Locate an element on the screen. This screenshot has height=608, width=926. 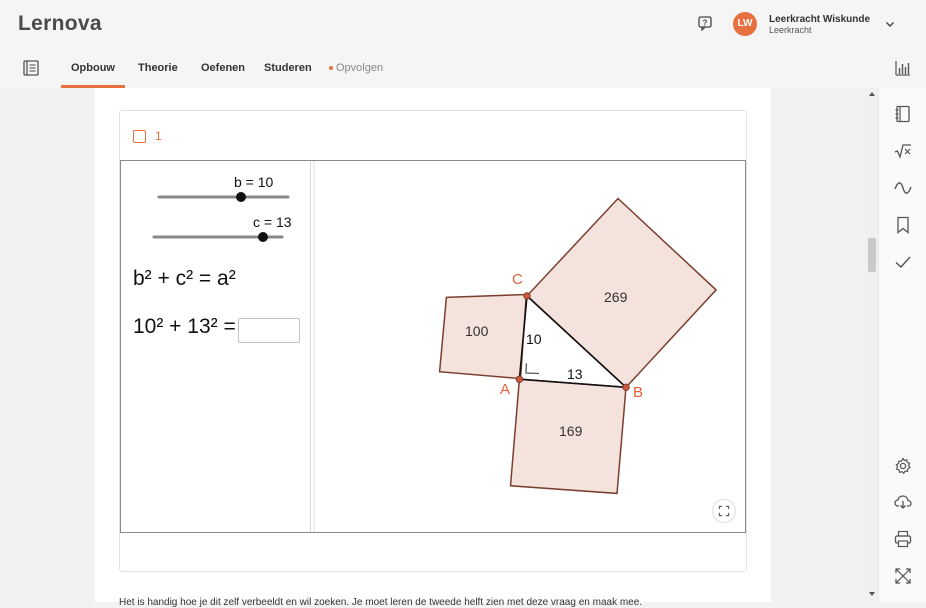
vertex-c-point is located at coordinates (527, 296).